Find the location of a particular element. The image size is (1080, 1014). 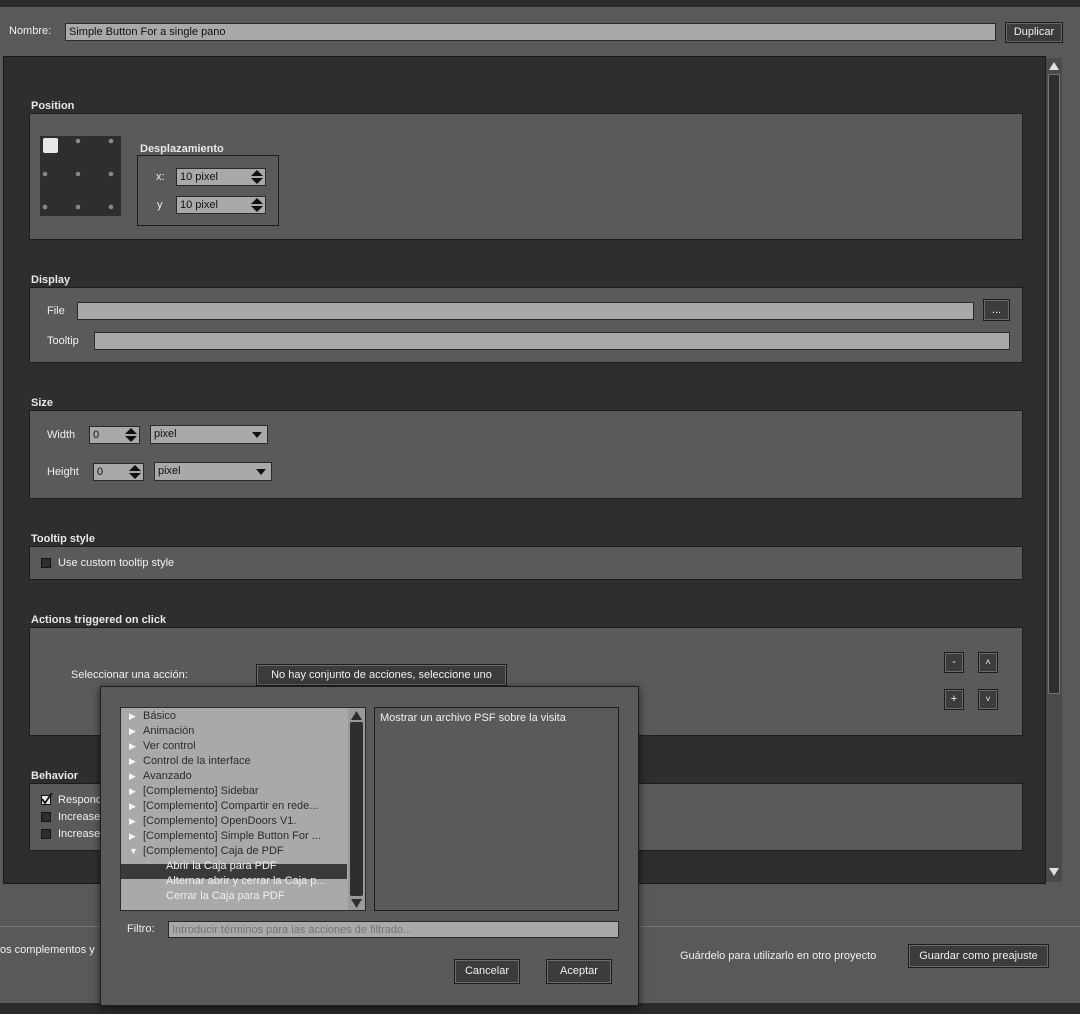

behavior-label-1: Respond is located at coordinates (80, 800).